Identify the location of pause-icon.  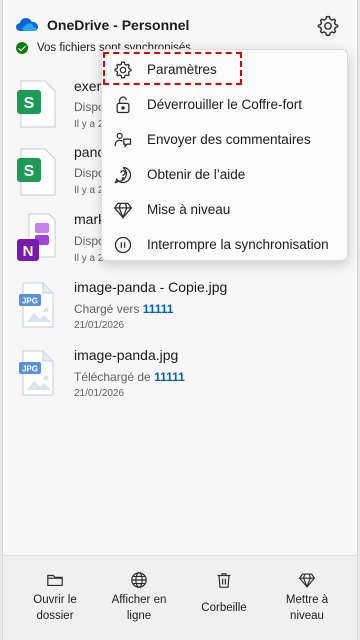
(123, 244).